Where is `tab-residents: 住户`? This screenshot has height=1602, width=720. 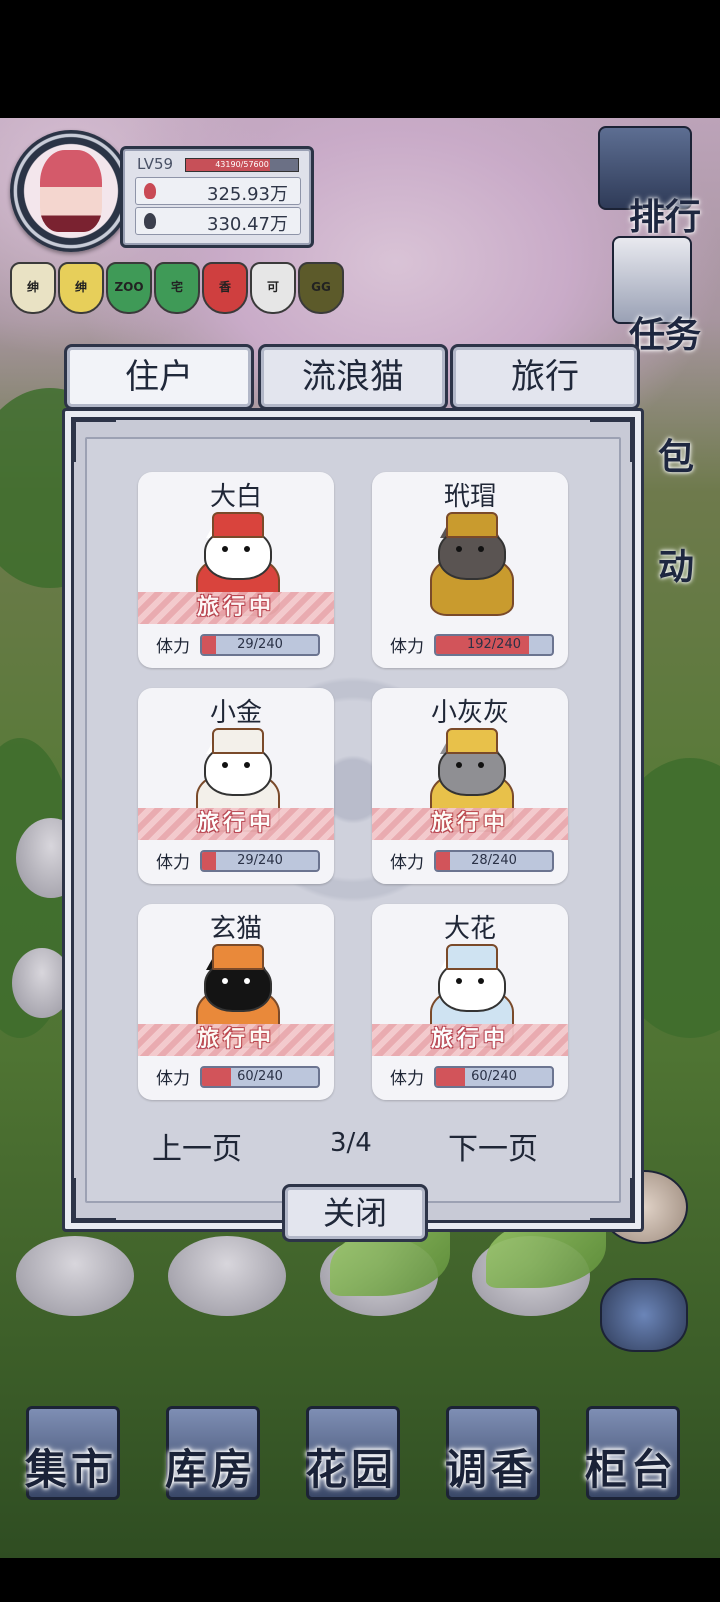 tab-residents: 住户 is located at coordinates (159, 377).